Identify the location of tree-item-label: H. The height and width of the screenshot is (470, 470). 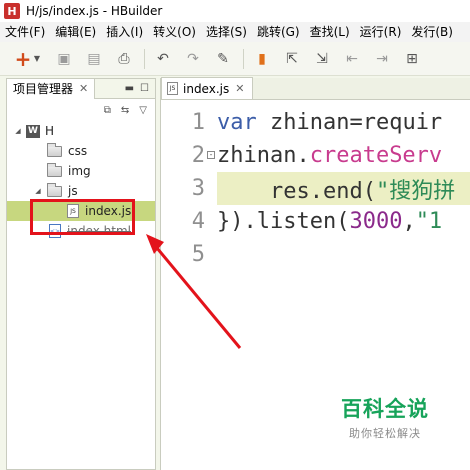
(50, 131).